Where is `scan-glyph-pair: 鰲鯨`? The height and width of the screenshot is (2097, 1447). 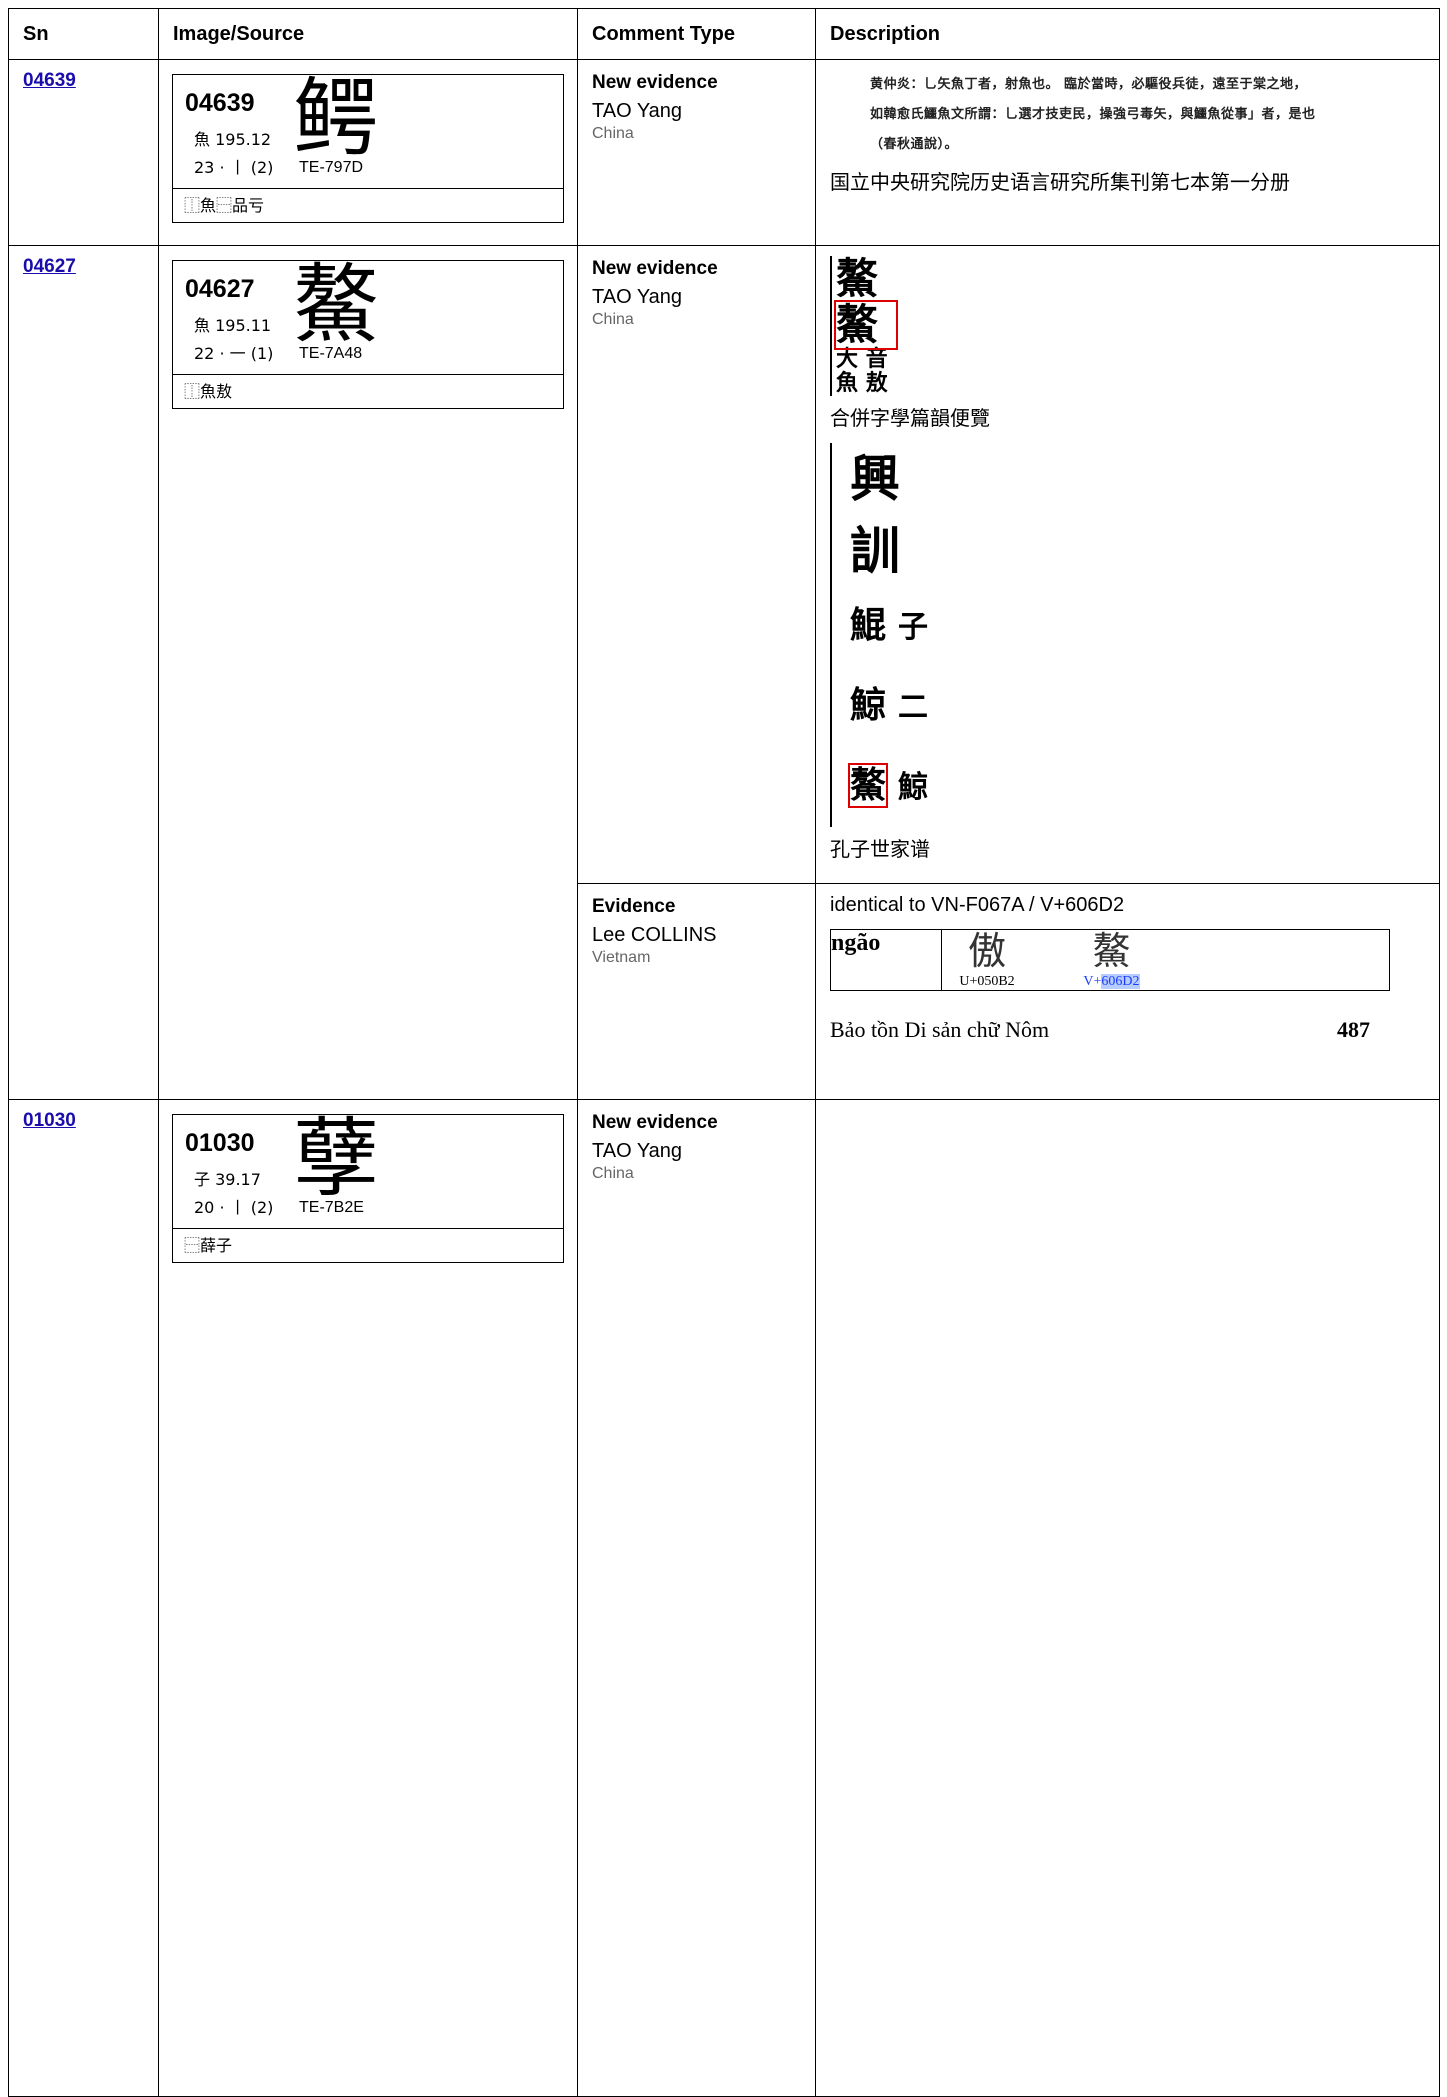
scan-glyph-pair: 鰲鯨 is located at coordinates (908, 787).